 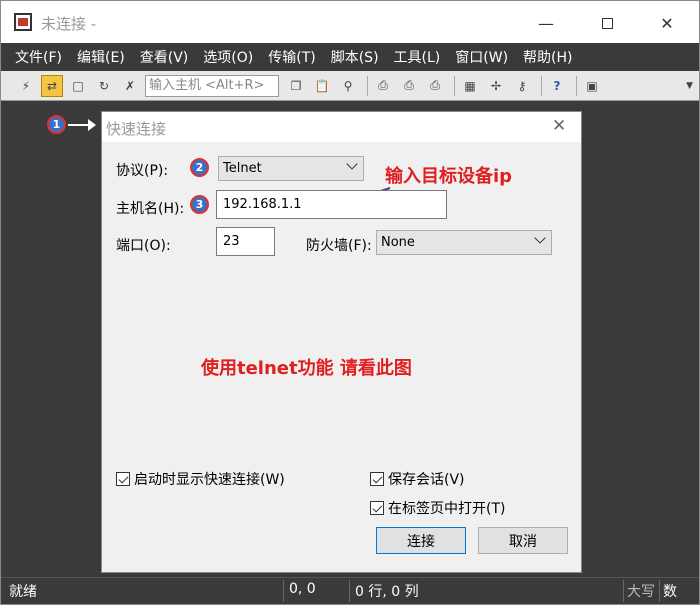 I want to click on maximize-icon, so click(x=607, y=23).